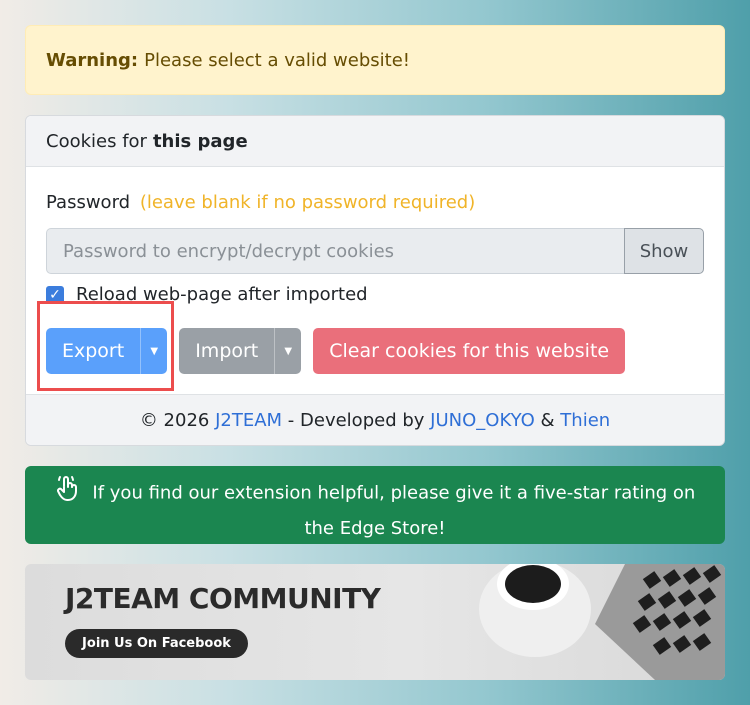 The width and height of the screenshot is (750, 705). I want to click on export-split-button: Export ▼, so click(107, 351).